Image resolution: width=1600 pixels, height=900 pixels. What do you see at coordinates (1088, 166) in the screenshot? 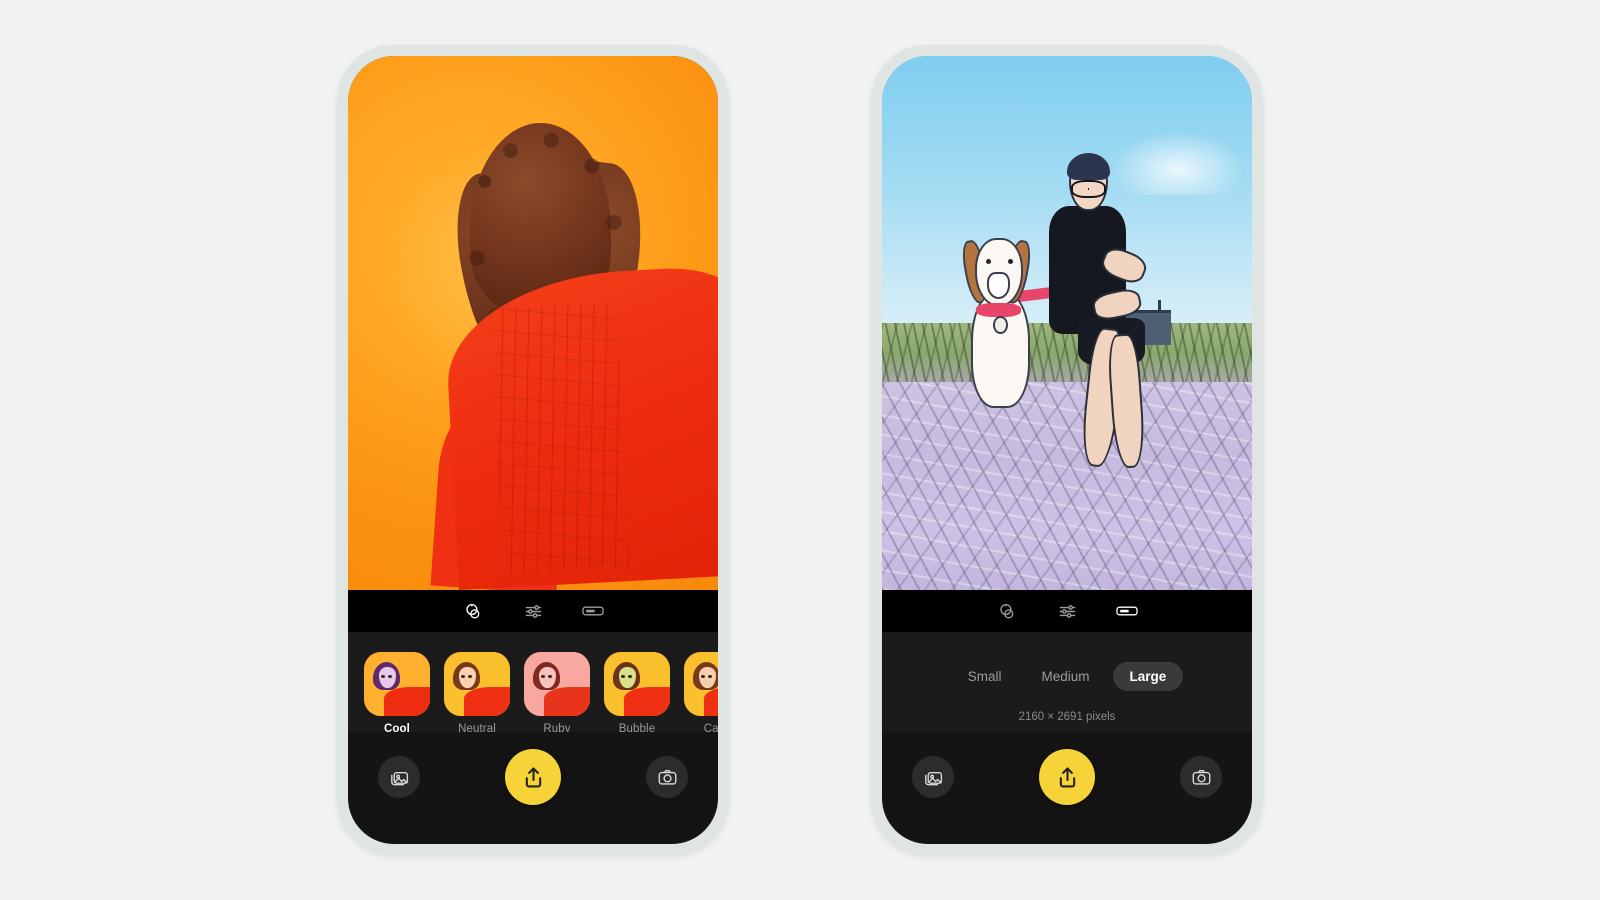
I see `man-hair` at bounding box center [1088, 166].